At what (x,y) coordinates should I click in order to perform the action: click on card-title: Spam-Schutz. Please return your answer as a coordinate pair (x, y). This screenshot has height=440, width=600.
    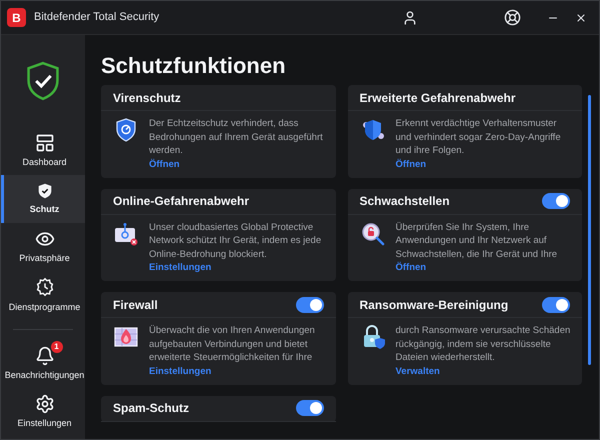
    Looking at the image, I should click on (151, 408).